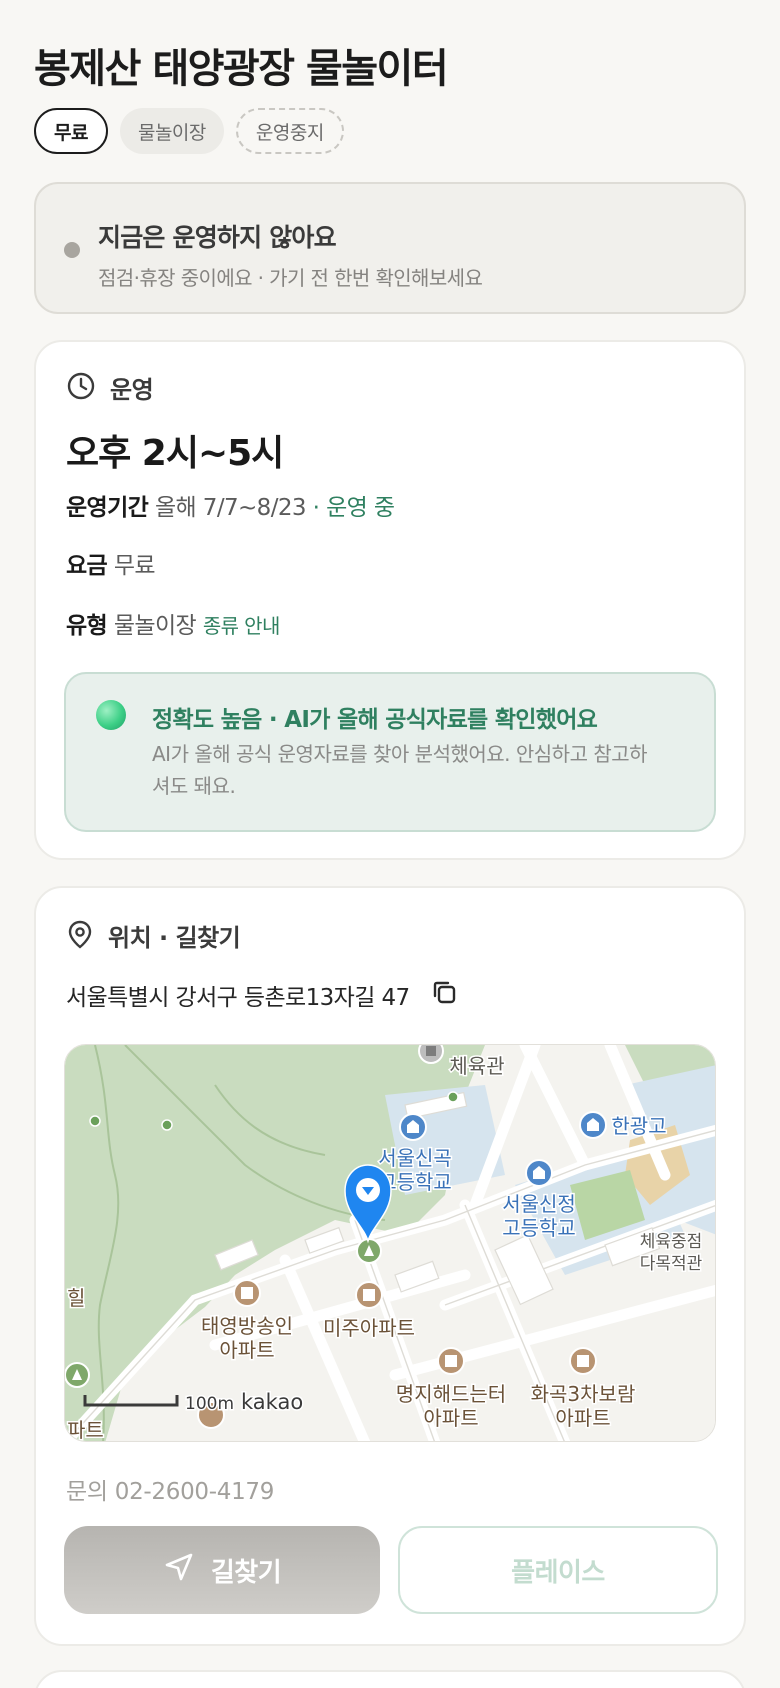 This screenshot has width=780, height=1688. I want to click on copy-icon, so click(444, 995).